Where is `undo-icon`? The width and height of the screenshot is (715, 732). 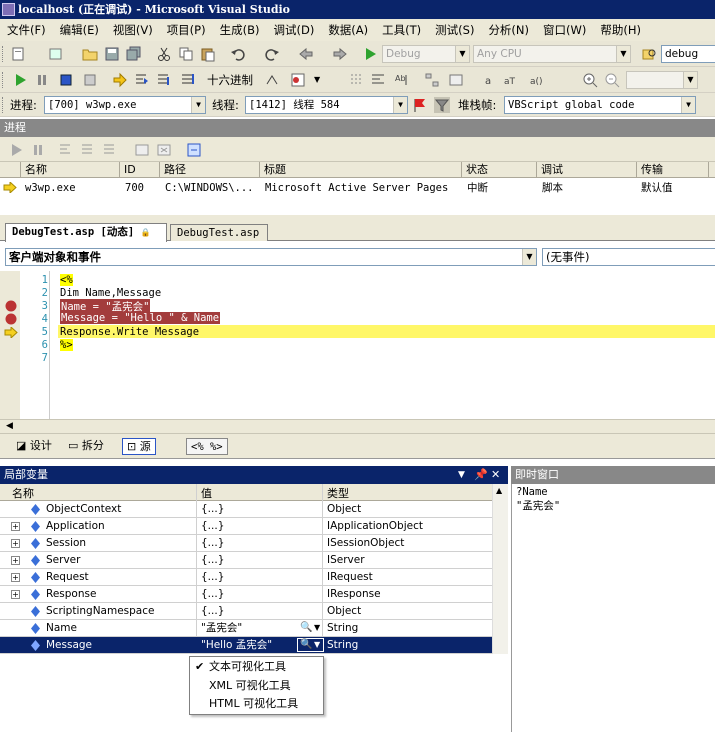
undo-icon is located at coordinates (238, 54).